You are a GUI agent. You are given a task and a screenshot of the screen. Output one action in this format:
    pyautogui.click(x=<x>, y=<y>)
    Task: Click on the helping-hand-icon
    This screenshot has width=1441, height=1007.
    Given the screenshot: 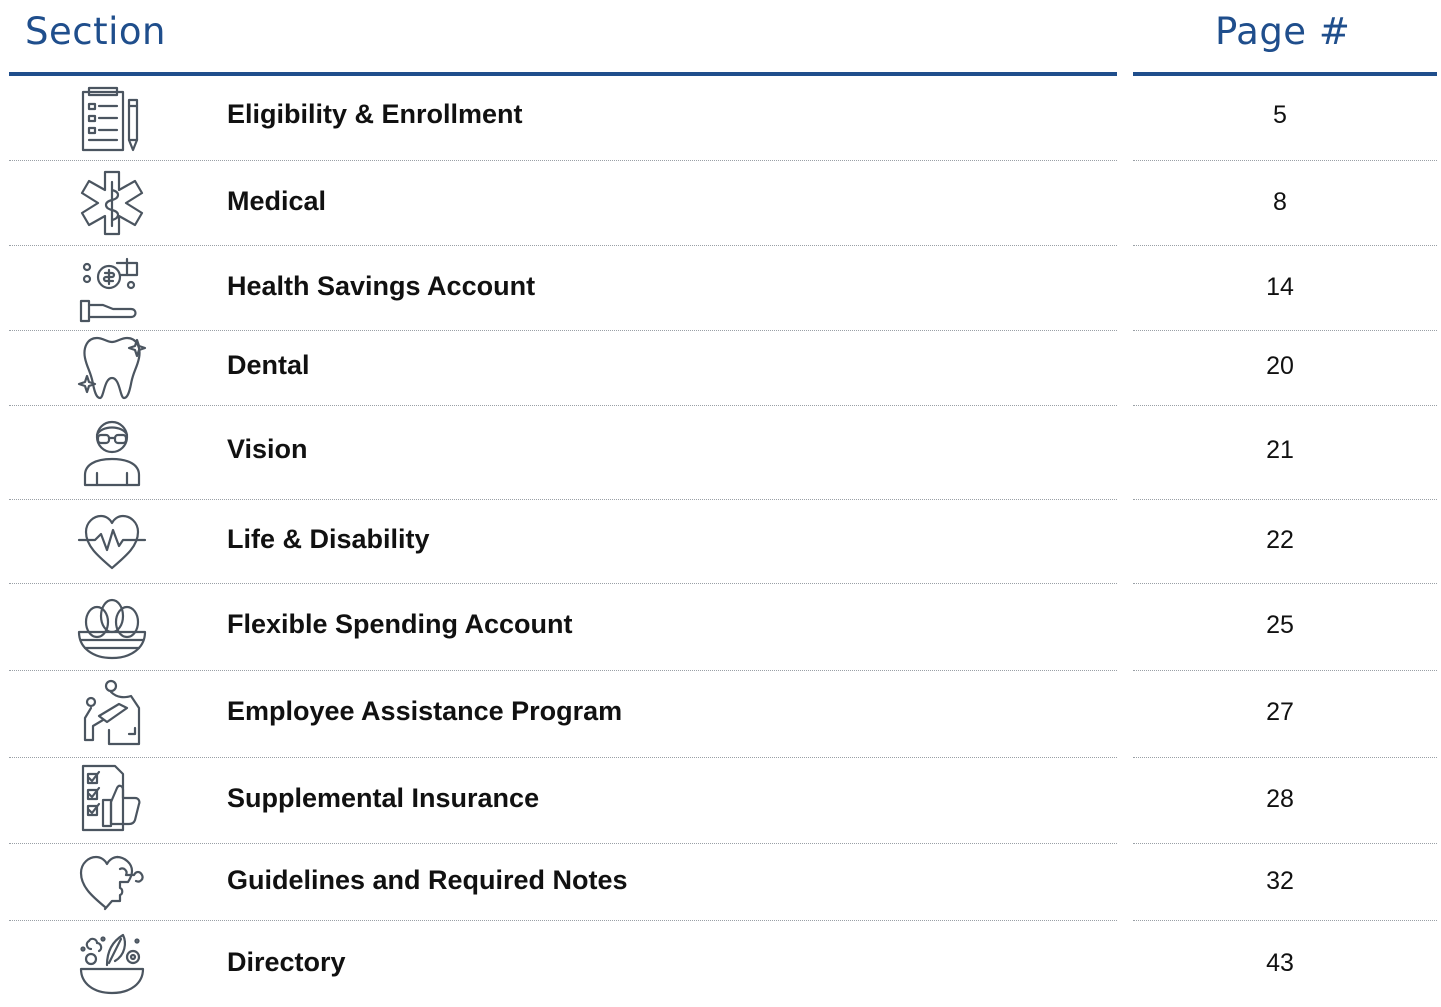 What is the action you would take?
    pyautogui.click(x=112, y=713)
    